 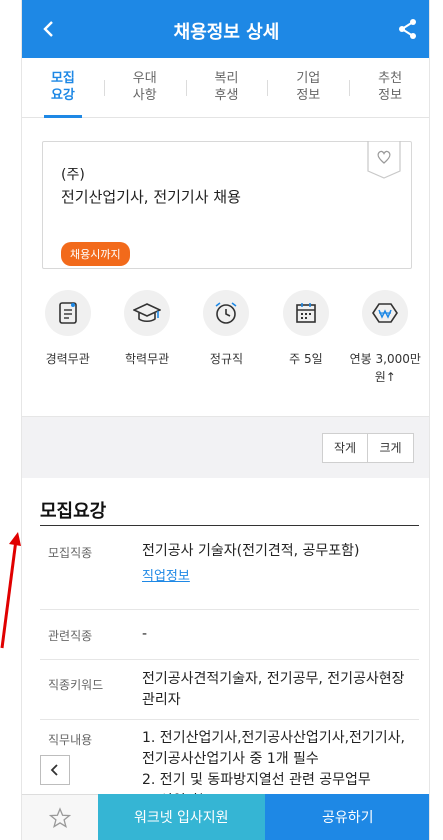 What do you see at coordinates (70, 553) in the screenshot?
I see `info-row-key: 모집직종` at bounding box center [70, 553].